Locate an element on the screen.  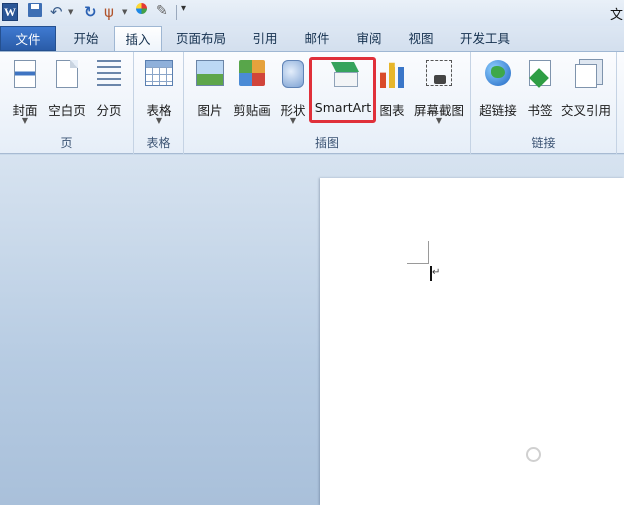
blank-page-button: 空白页 is located at coordinates (67, 93).